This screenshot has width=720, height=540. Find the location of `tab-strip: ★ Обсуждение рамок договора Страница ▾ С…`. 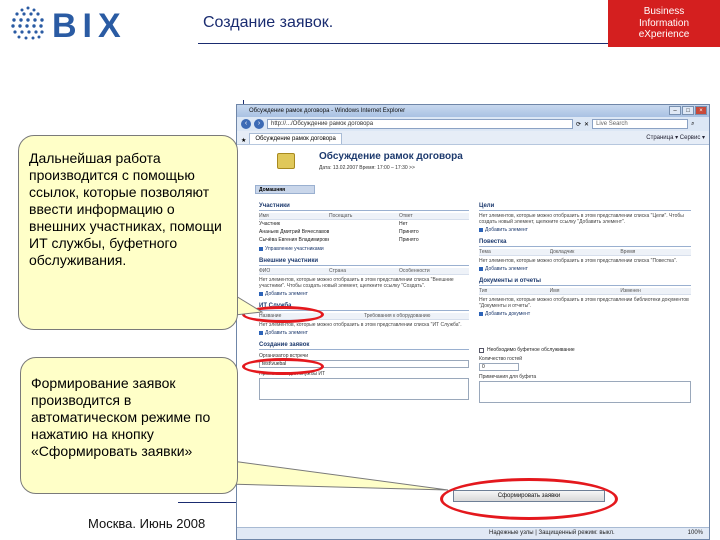

tab-strip: ★ Обсуждение рамок договора Страница ▾ С… is located at coordinates (473, 138).